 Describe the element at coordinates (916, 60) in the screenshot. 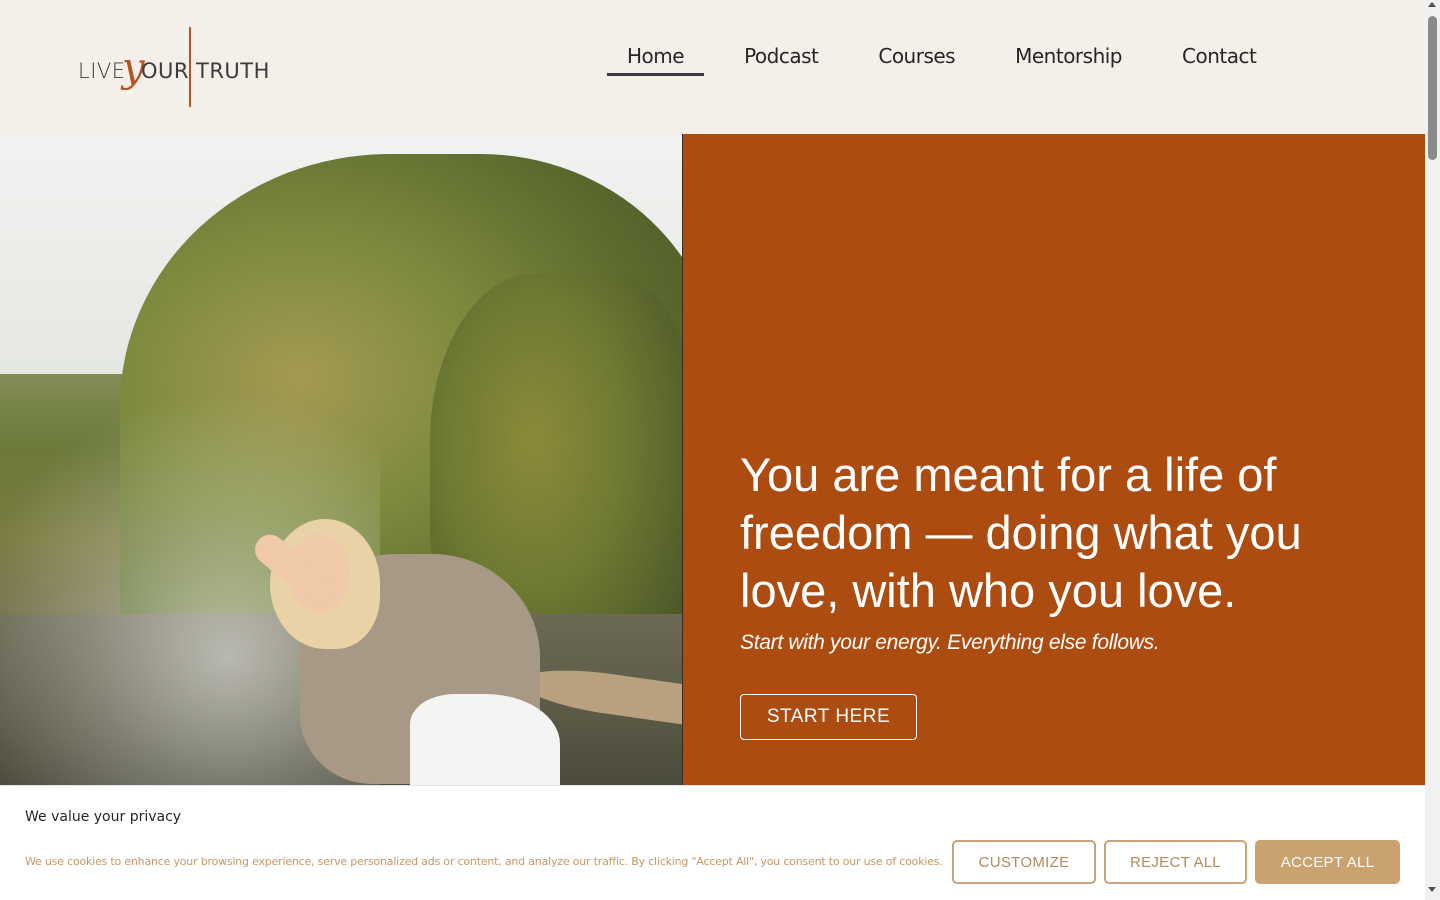

I see `nav-item-courses: Courses` at that location.